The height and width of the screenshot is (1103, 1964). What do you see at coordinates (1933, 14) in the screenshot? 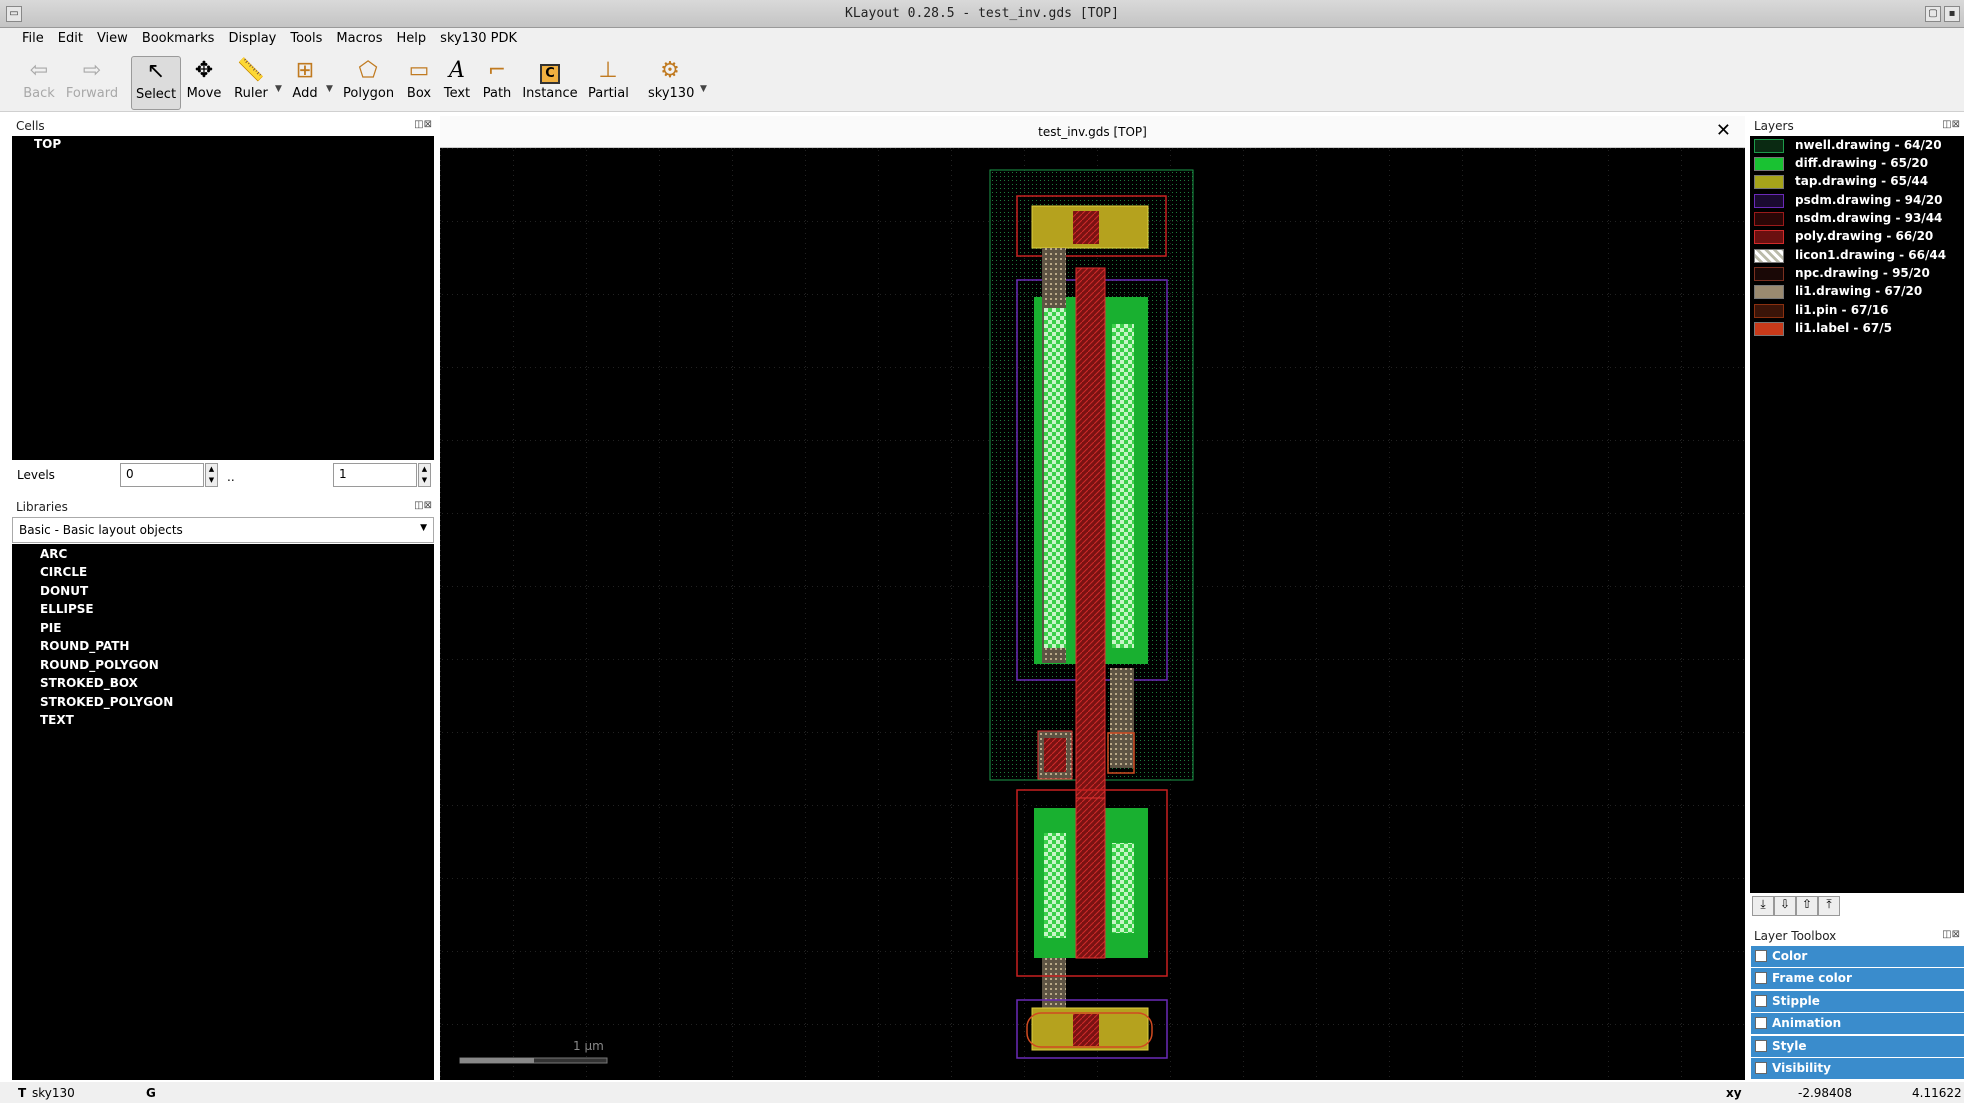
I see `maximize-icon: ▢` at bounding box center [1933, 14].